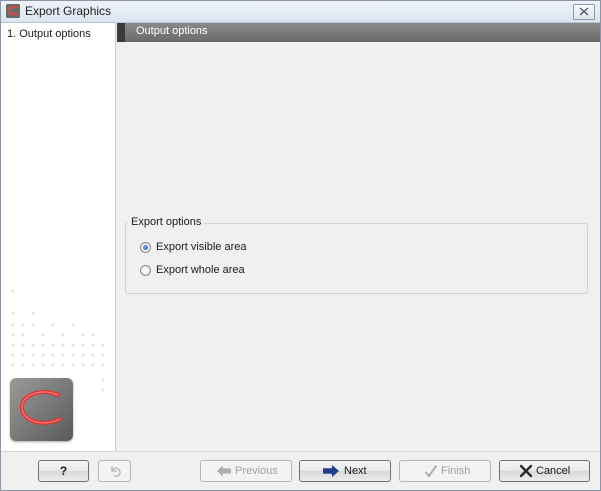 The image size is (601, 491). I want to click on checkmark-icon, so click(431, 471).